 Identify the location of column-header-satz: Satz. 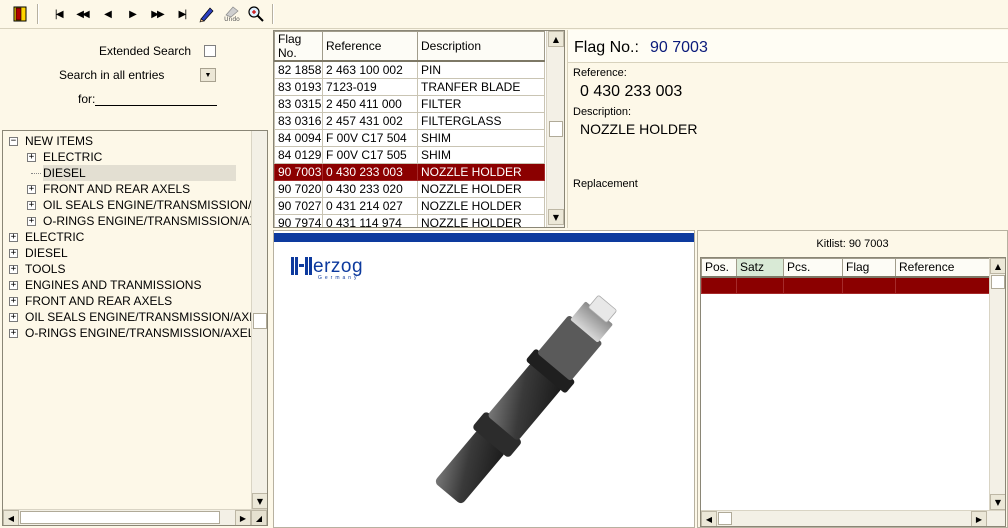
(760, 268).